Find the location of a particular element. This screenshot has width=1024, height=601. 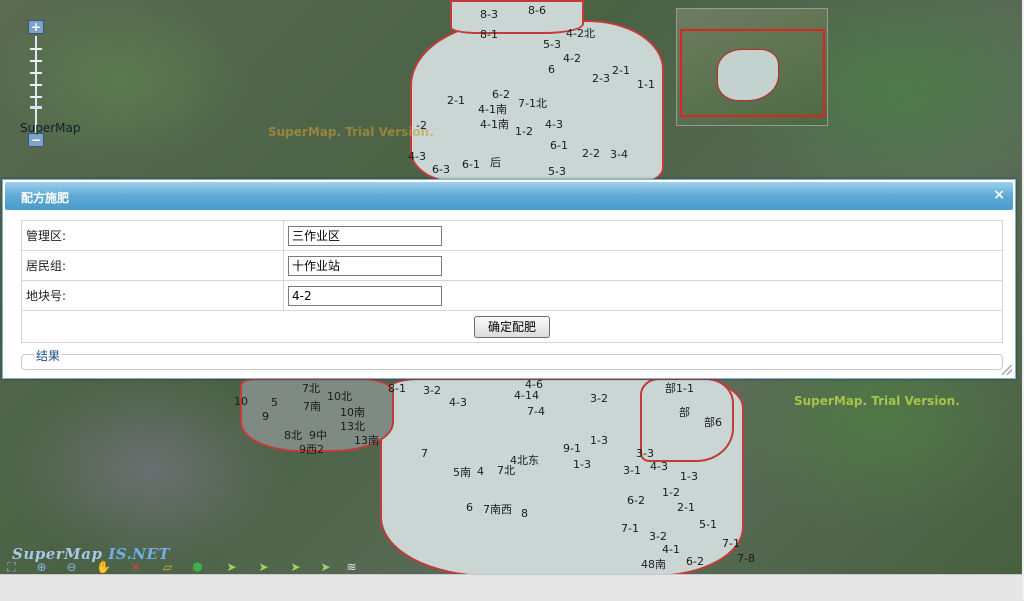

result-legend: 结果 is located at coordinates (48, 355).